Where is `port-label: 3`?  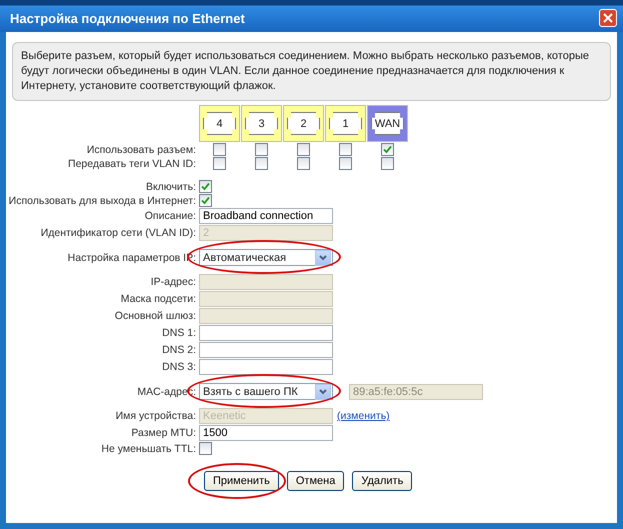 port-label: 3 is located at coordinates (261, 123).